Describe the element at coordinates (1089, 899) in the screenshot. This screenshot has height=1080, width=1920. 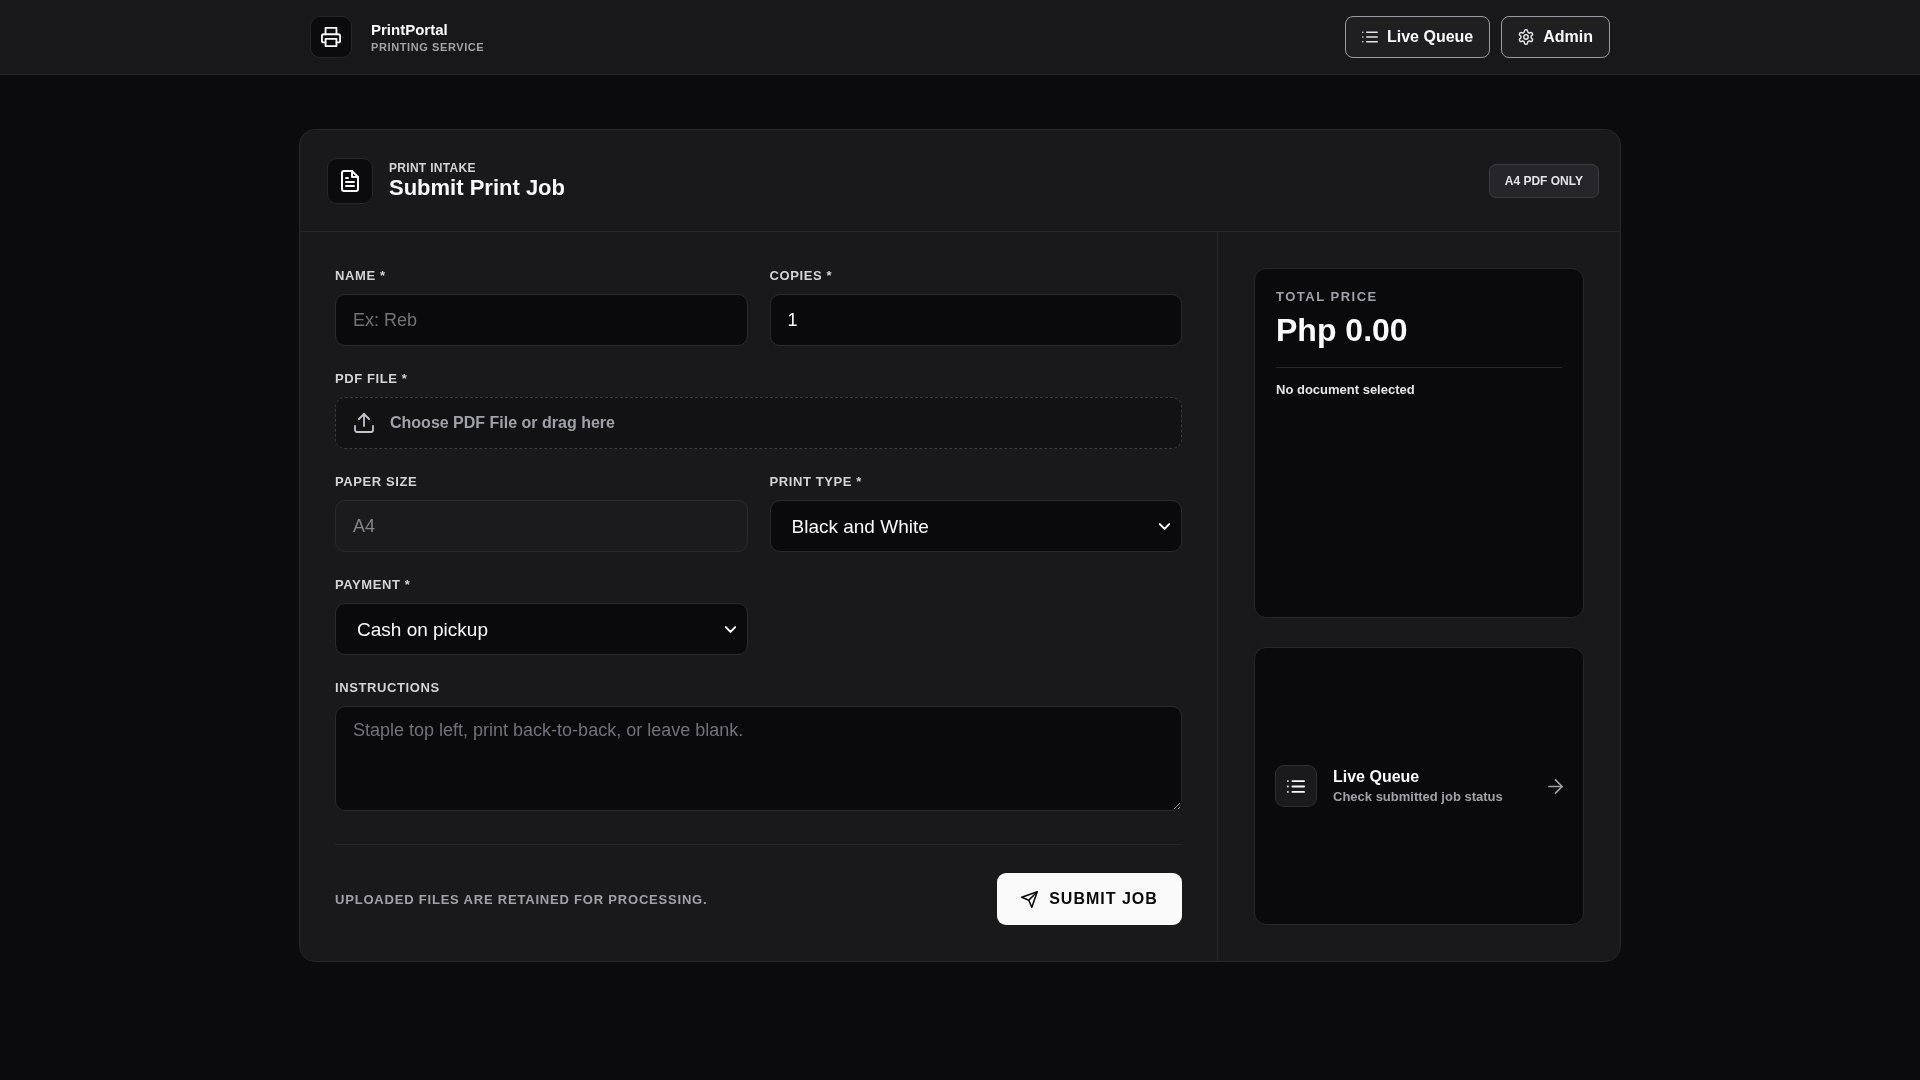
I see `submit-button: SUBMIT JOB` at that location.